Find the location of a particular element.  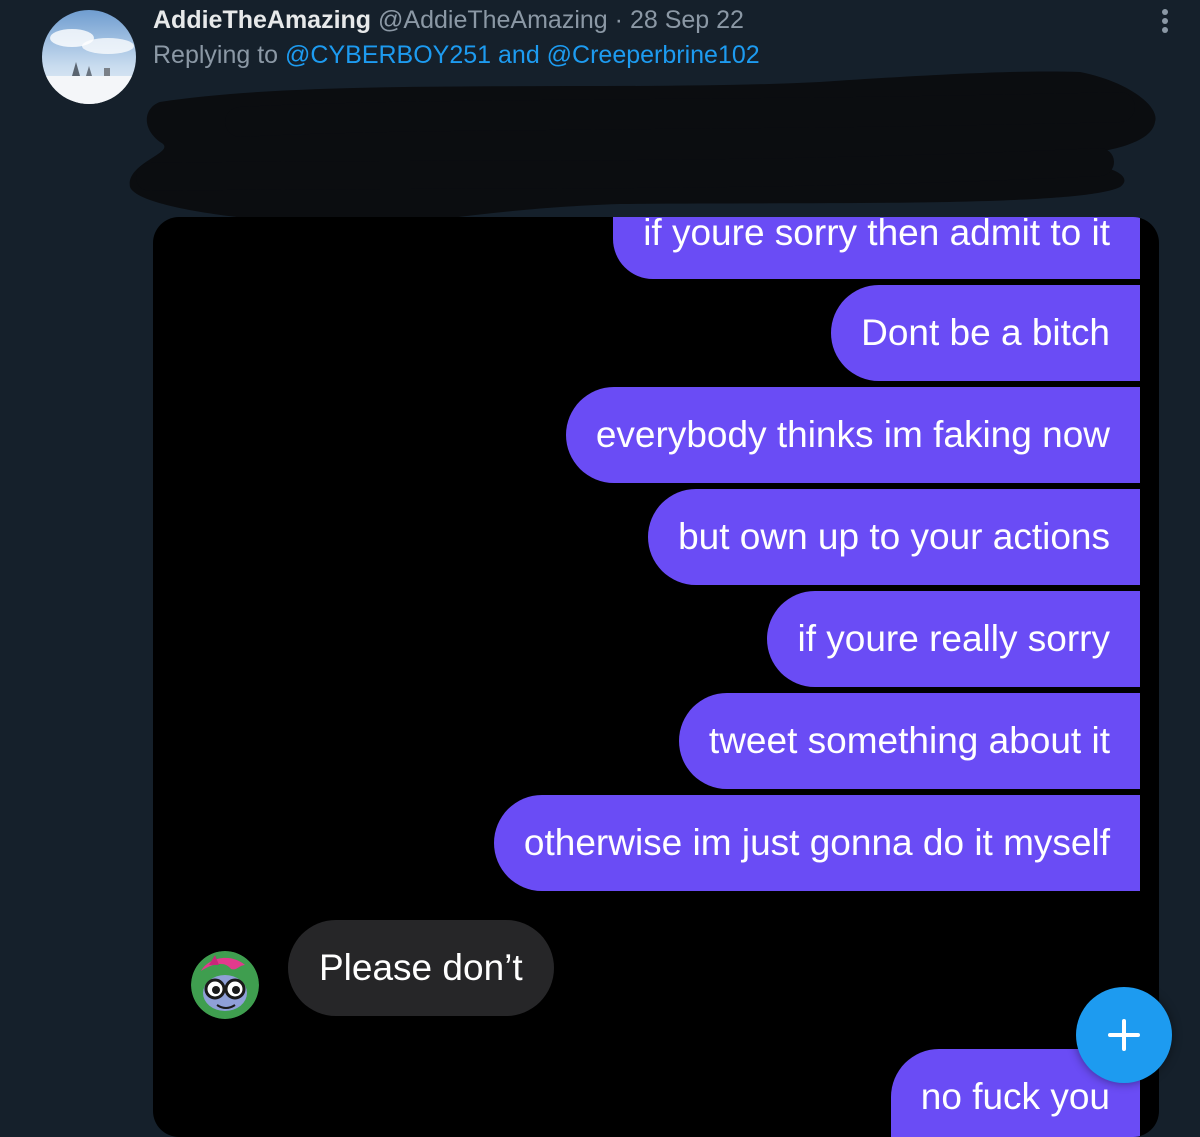

contact-avatar-icon is located at coordinates (225, 985).